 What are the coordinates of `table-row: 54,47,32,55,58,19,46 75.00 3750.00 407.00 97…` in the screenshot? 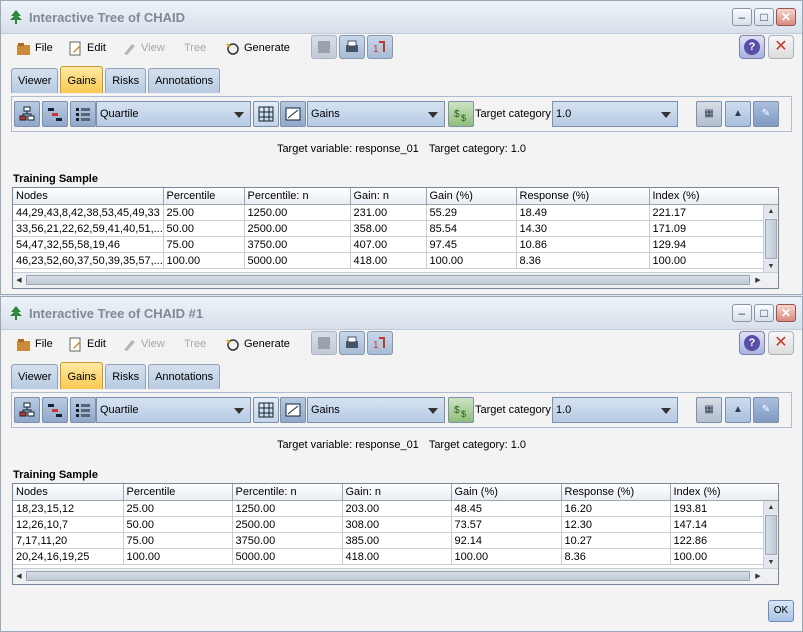 It's located at (395, 244).